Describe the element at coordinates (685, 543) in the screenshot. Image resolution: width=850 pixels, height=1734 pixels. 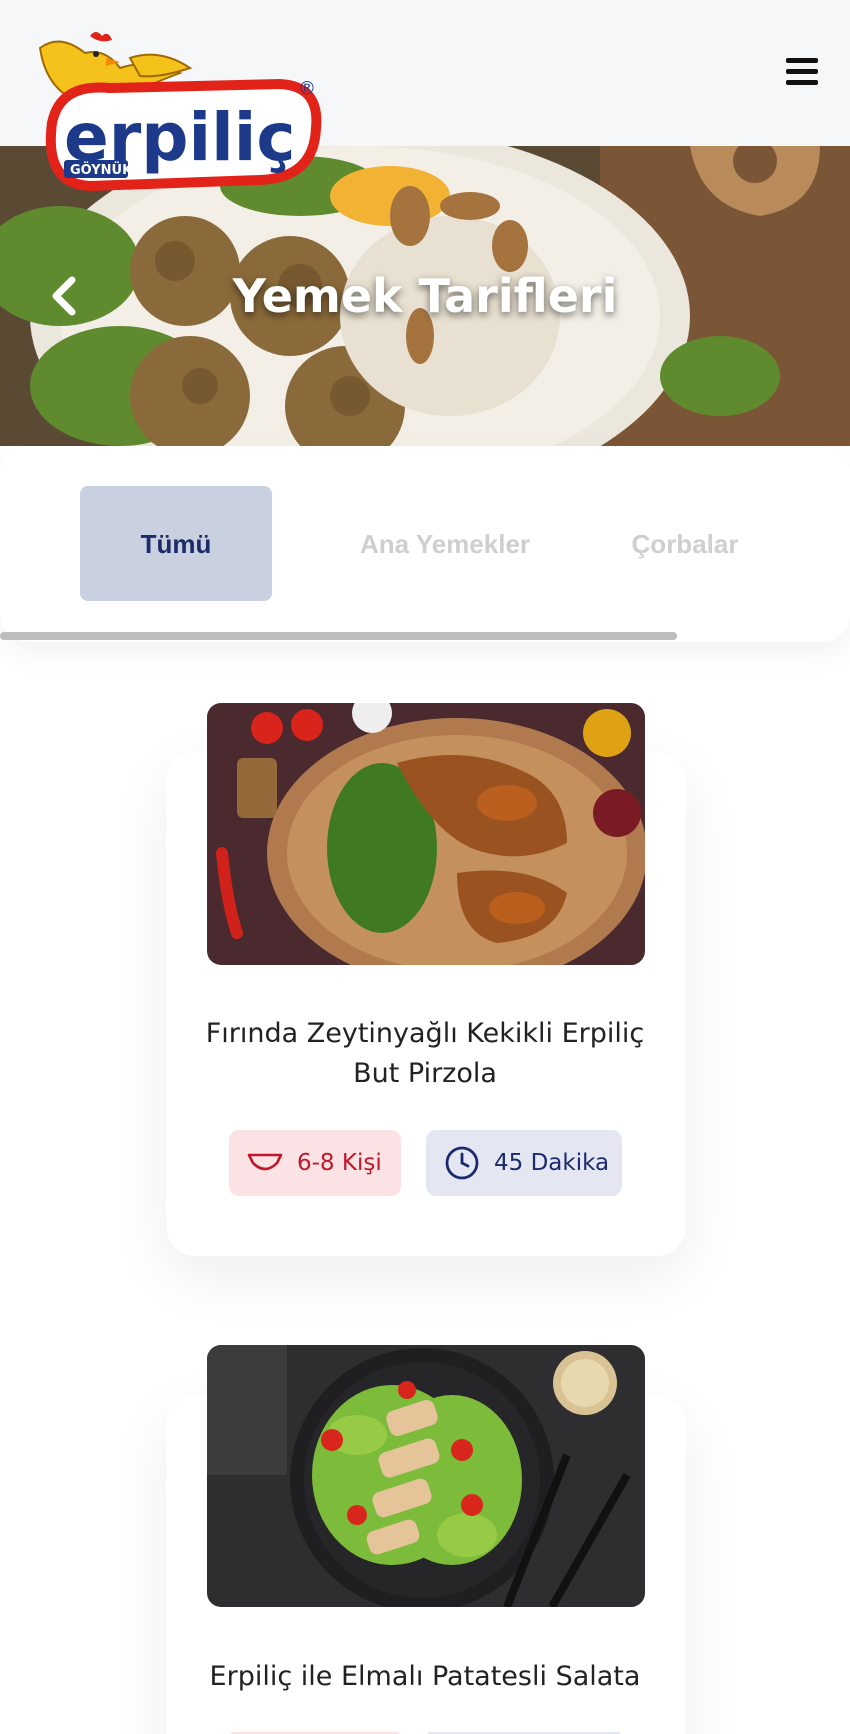
I see `tab-soups: Çorbalar` at that location.